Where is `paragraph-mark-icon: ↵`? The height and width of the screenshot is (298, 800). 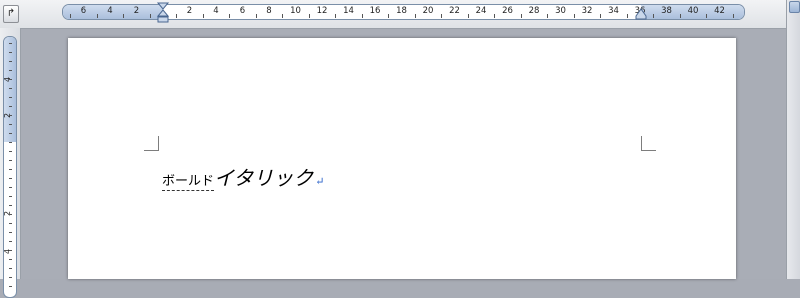
paragraph-mark-icon: ↵ is located at coordinates (320, 181).